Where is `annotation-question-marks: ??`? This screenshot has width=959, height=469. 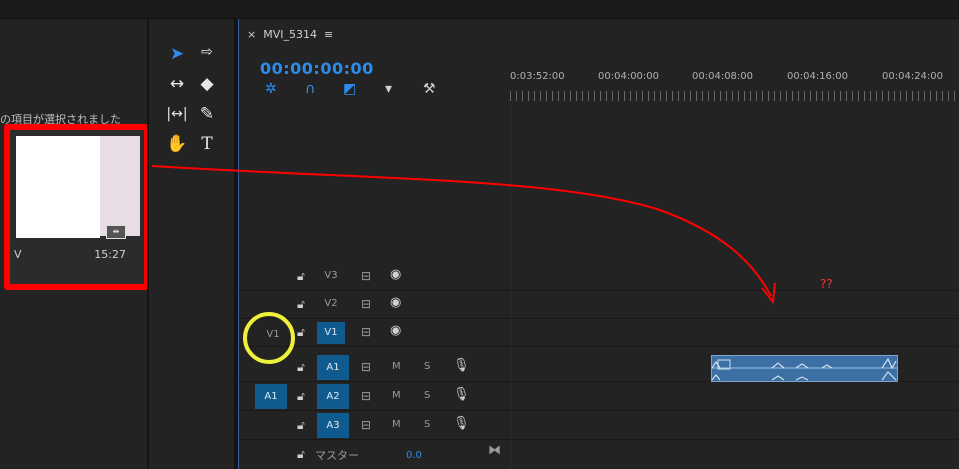 annotation-question-marks: ?? is located at coordinates (826, 284).